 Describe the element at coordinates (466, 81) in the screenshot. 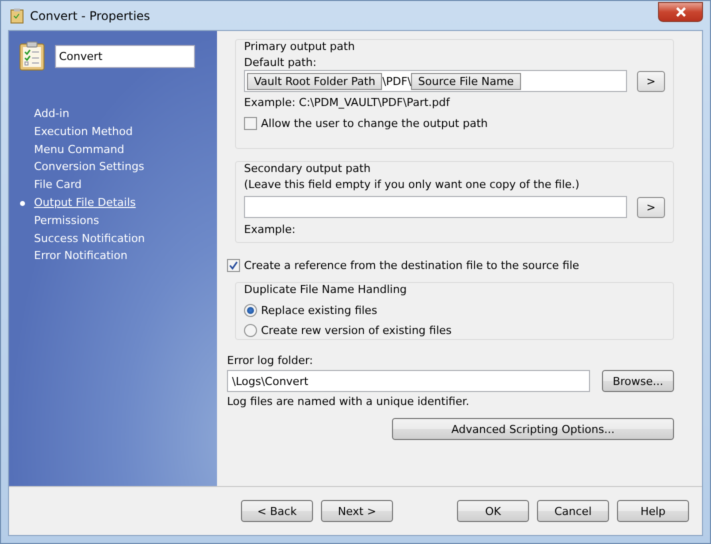

I see `path-token: Source File Name` at that location.